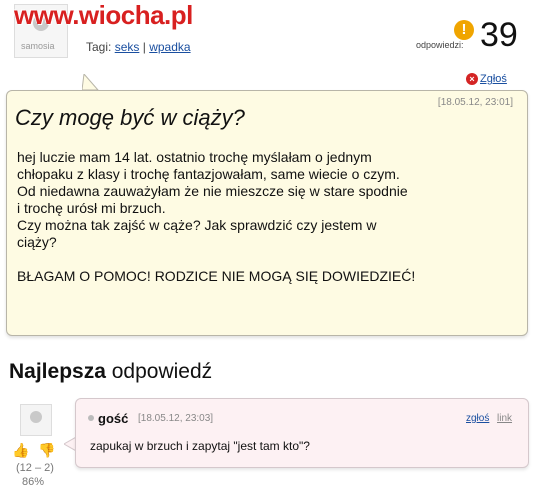 The width and height of the screenshot is (543, 488). Describe the element at coordinates (57, 371) in the screenshot. I see `best-answer-heading-bold: Najlepsza` at that location.